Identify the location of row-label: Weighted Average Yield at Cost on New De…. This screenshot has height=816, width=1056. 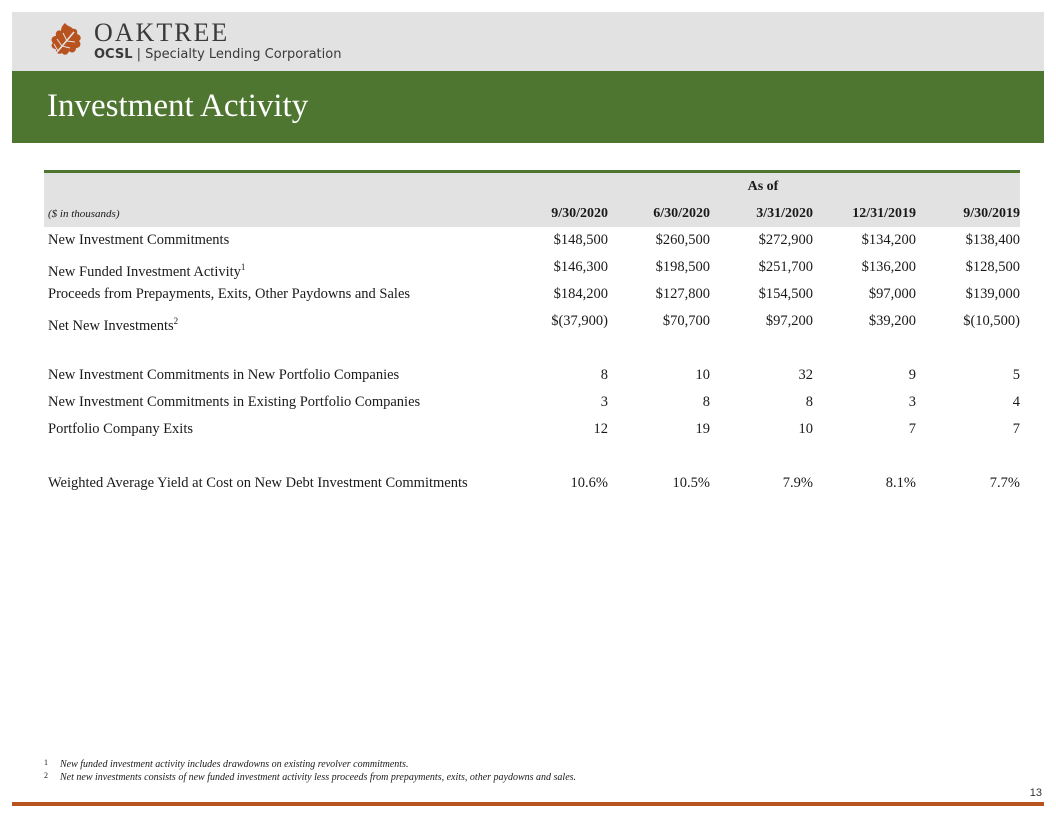
(258, 483).